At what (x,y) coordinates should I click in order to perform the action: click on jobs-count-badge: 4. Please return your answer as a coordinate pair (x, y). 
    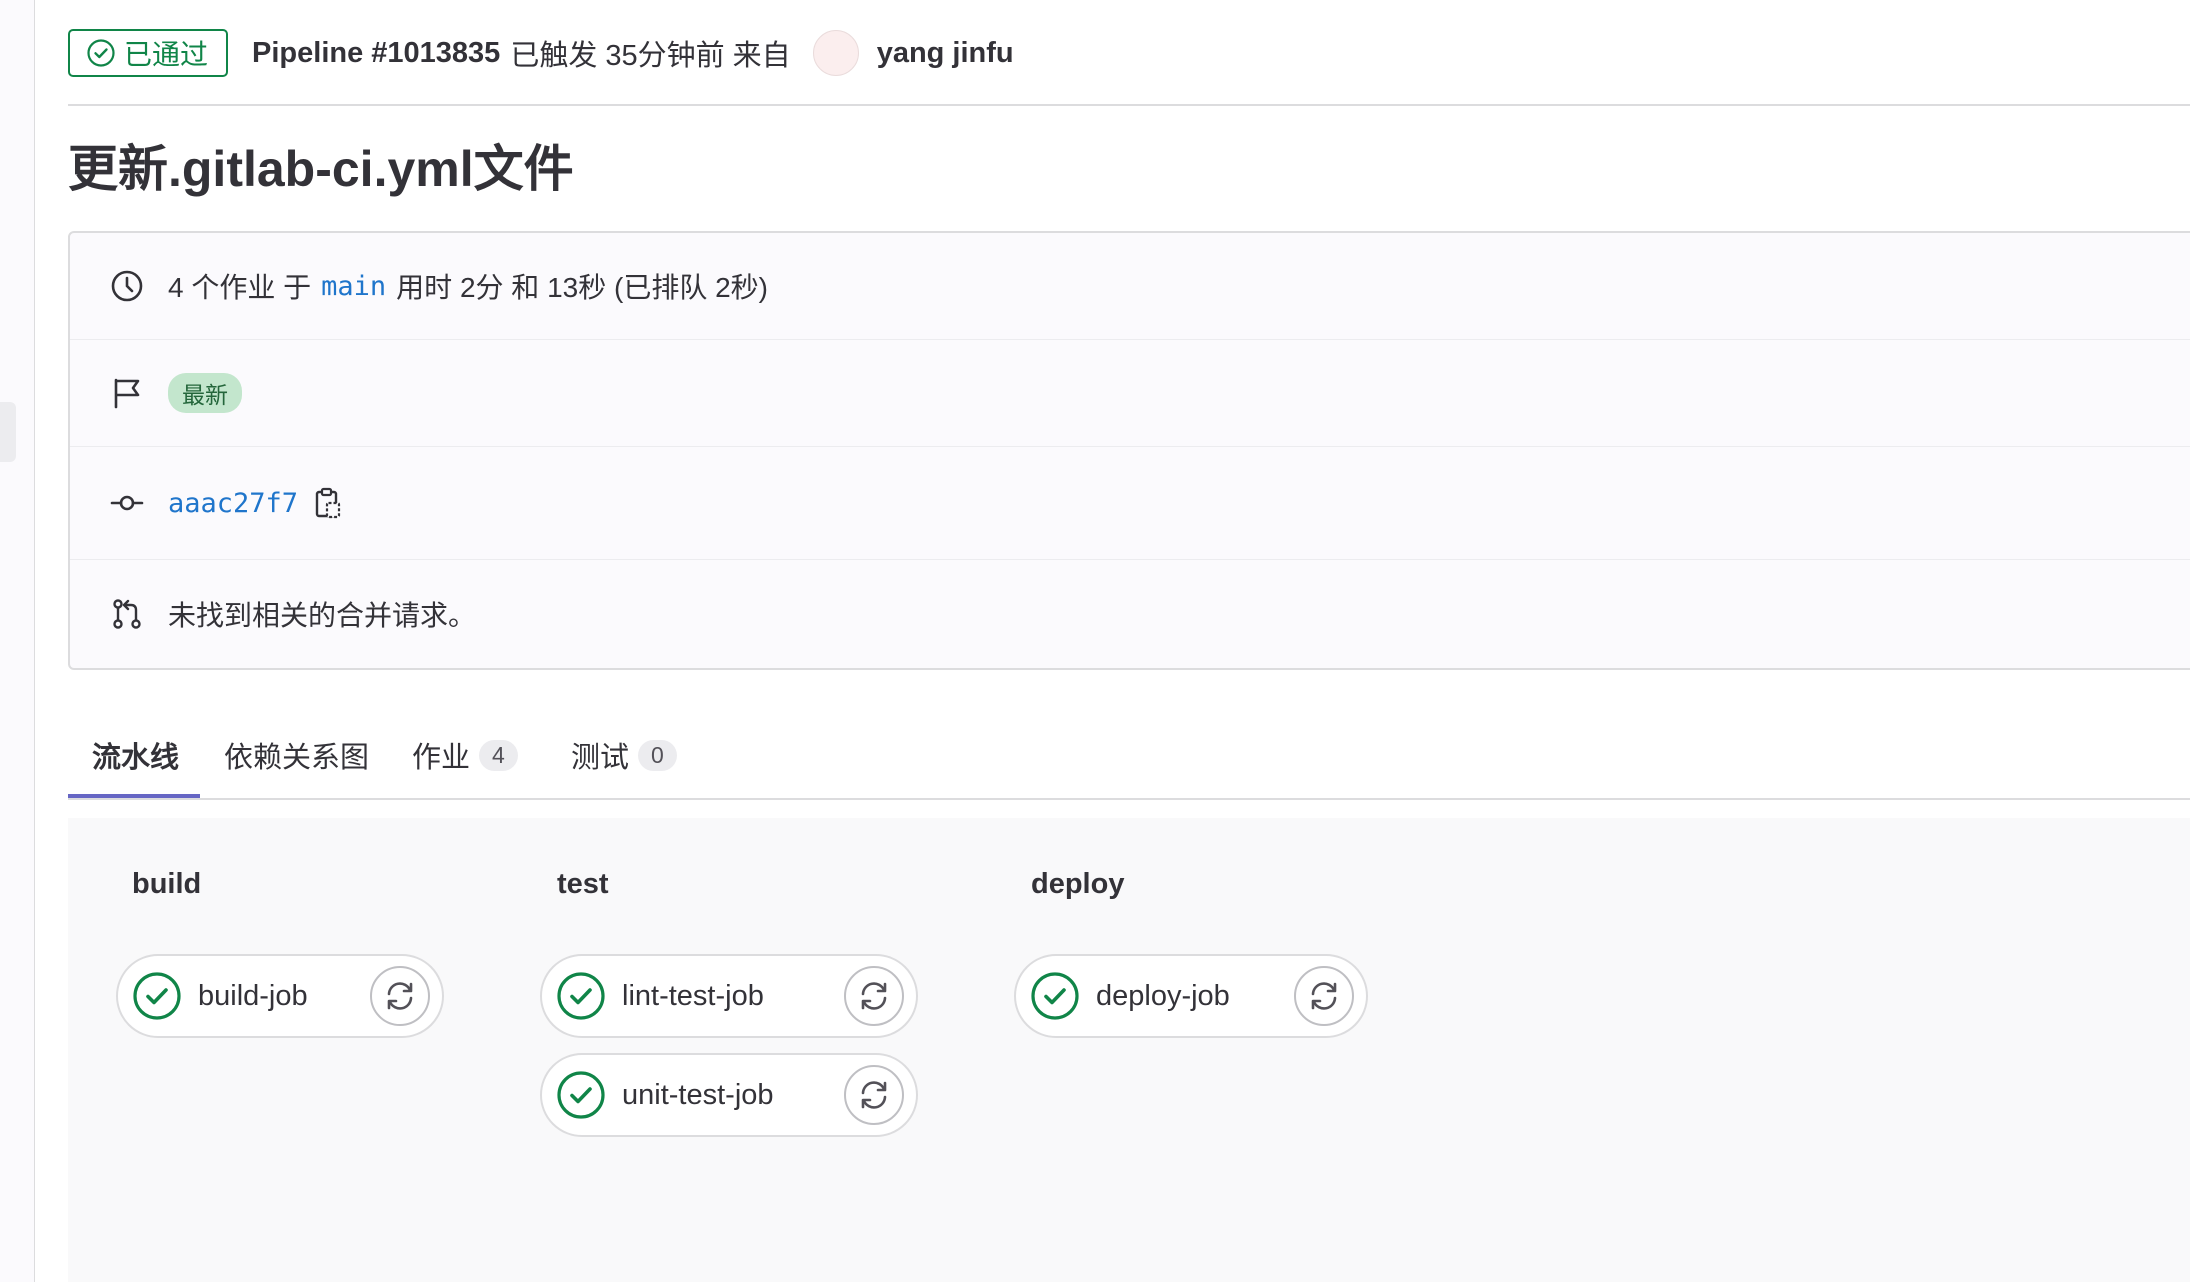
    Looking at the image, I should click on (498, 755).